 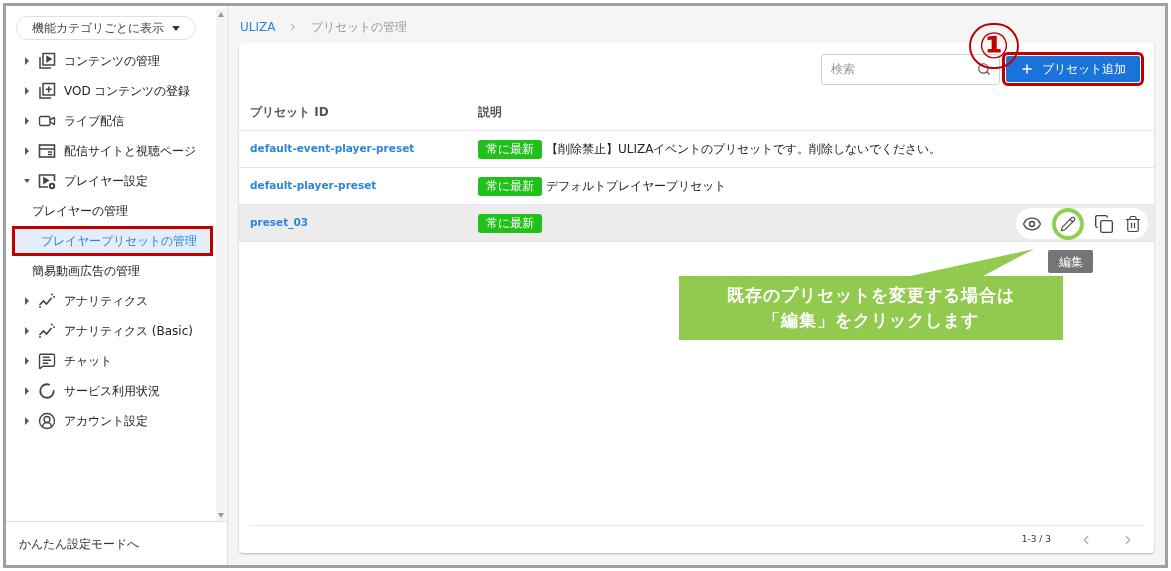 I want to click on preset-id-link: default-event-player-preset, so click(x=358, y=149).